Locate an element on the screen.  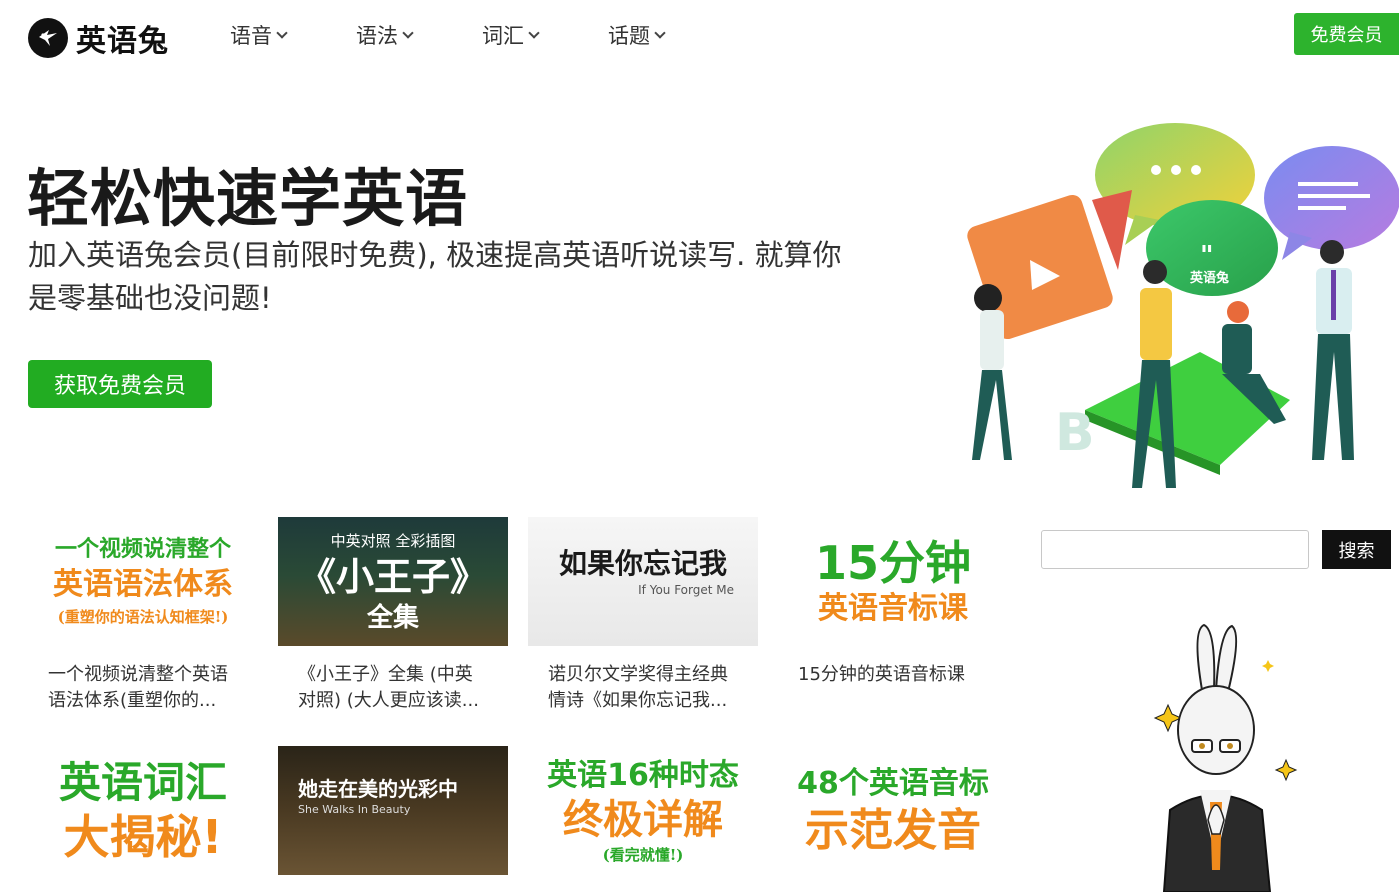
course-card: 她走在美的光彩中 She Walks In Beauty is located at coordinates (393, 810).